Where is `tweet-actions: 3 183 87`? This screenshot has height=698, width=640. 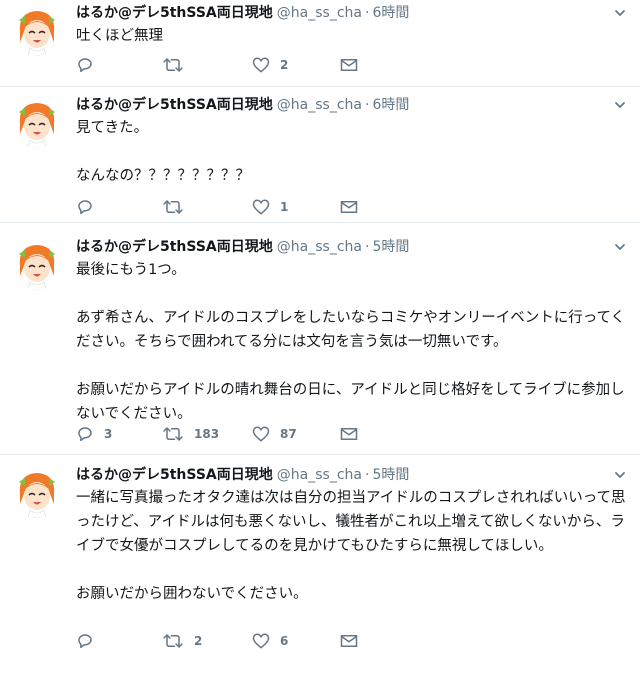
tweet-actions: 3 183 87 is located at coordinates (256, 434).